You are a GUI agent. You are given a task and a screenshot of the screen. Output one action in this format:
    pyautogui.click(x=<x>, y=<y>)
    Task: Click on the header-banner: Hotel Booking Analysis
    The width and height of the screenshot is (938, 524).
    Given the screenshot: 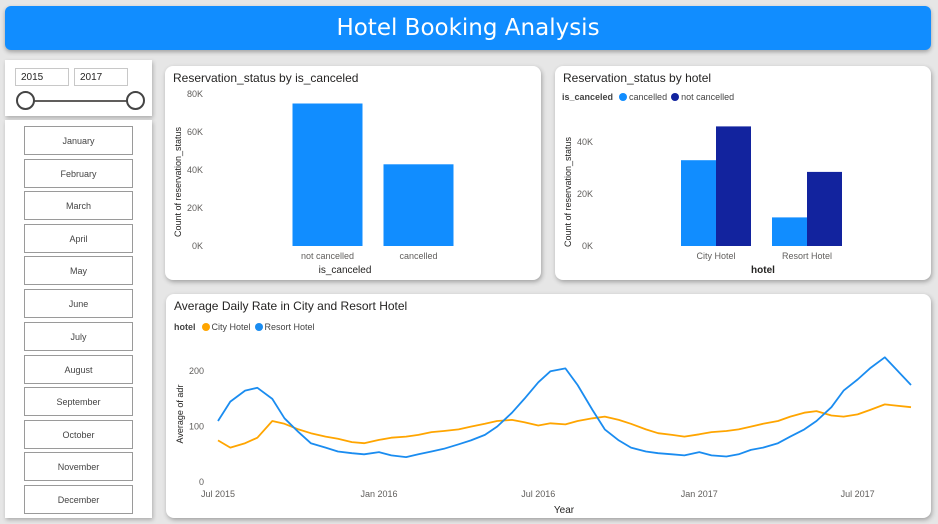 What is the action you would take?
    pyautogui.click(x=468, y=28)
    